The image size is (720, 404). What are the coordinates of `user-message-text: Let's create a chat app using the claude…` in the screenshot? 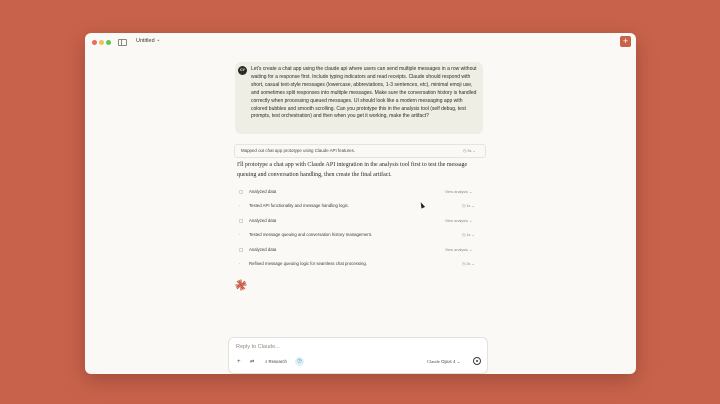 It's located at (364, 93).